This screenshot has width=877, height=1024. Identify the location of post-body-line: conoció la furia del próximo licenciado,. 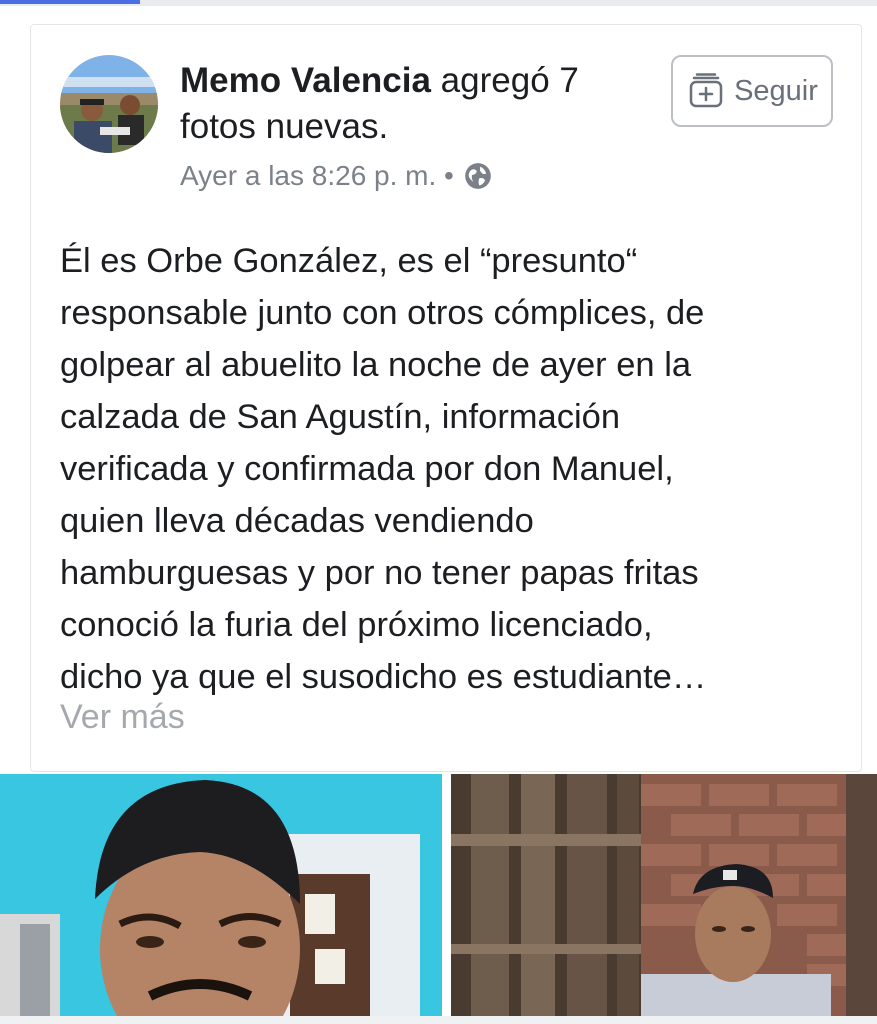
(356, 625).